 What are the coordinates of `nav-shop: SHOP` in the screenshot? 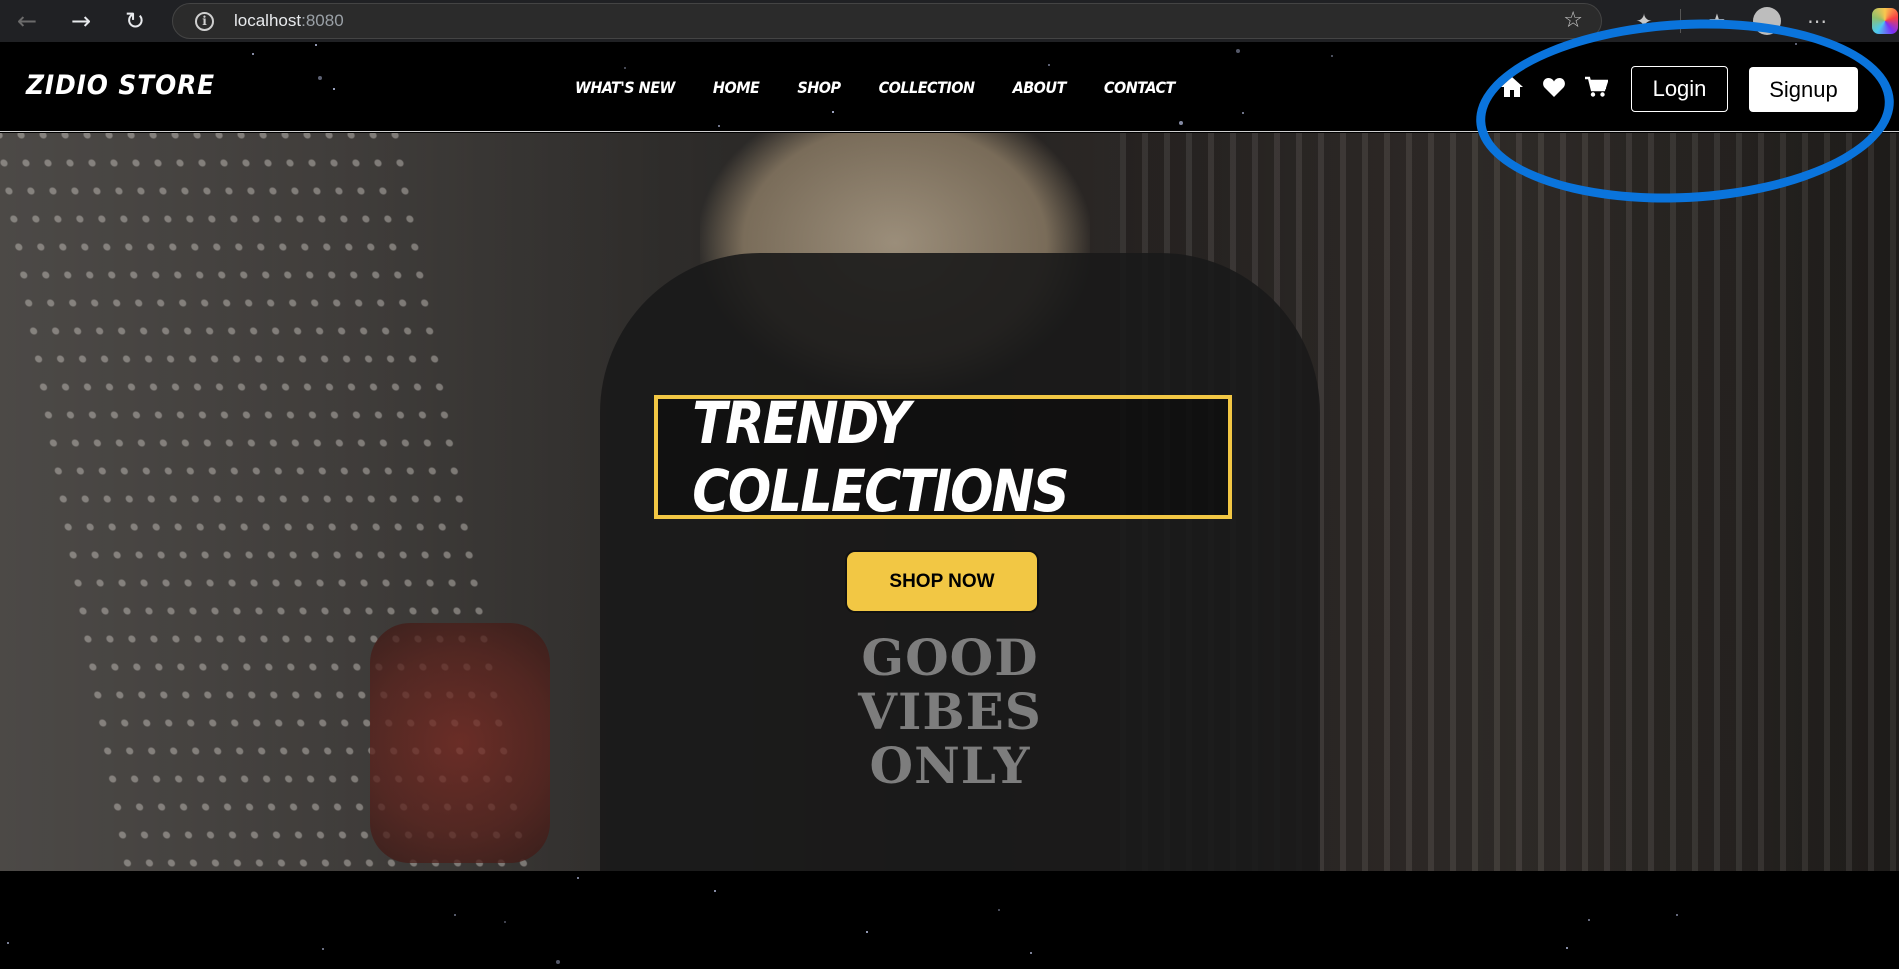 It's located at (819, 87).